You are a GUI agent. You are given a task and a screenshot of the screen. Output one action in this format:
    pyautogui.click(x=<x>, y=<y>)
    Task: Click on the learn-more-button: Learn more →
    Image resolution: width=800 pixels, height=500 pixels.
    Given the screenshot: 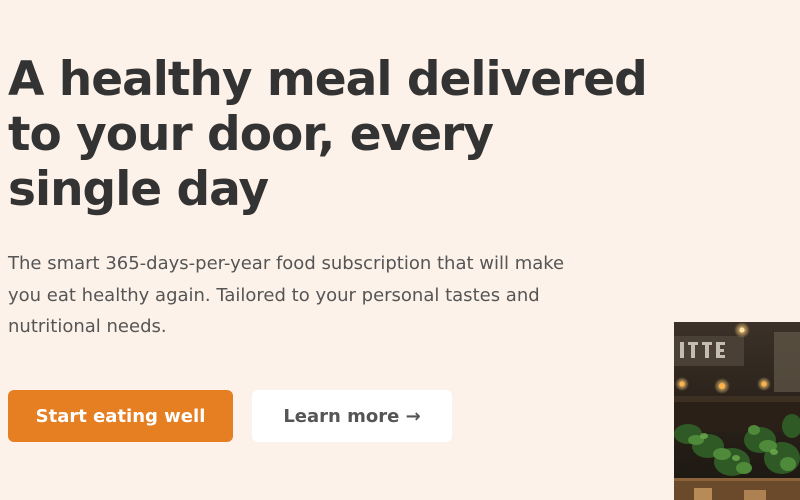 What is the action you would take?
    pyautogui.click(x=352, y=416)
    